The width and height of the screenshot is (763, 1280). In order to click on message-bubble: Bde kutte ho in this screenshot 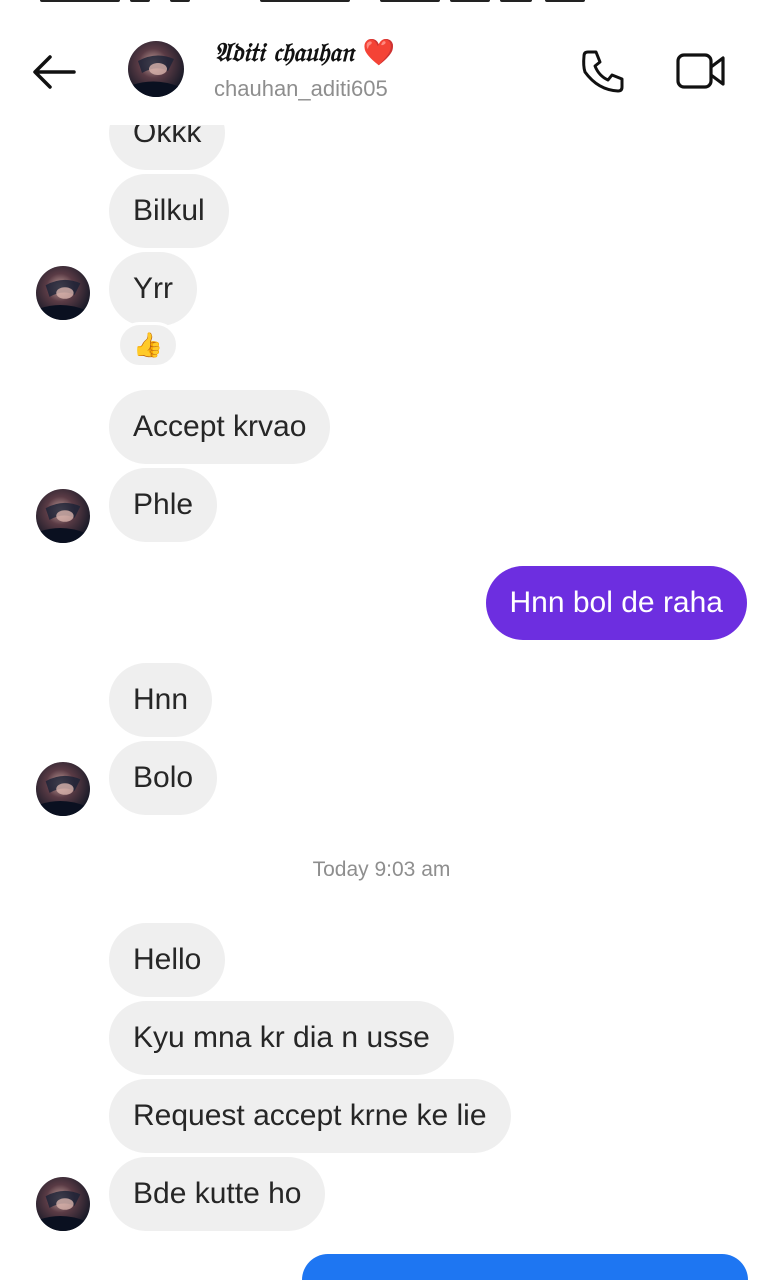, I will do `click(217, 1194)`.